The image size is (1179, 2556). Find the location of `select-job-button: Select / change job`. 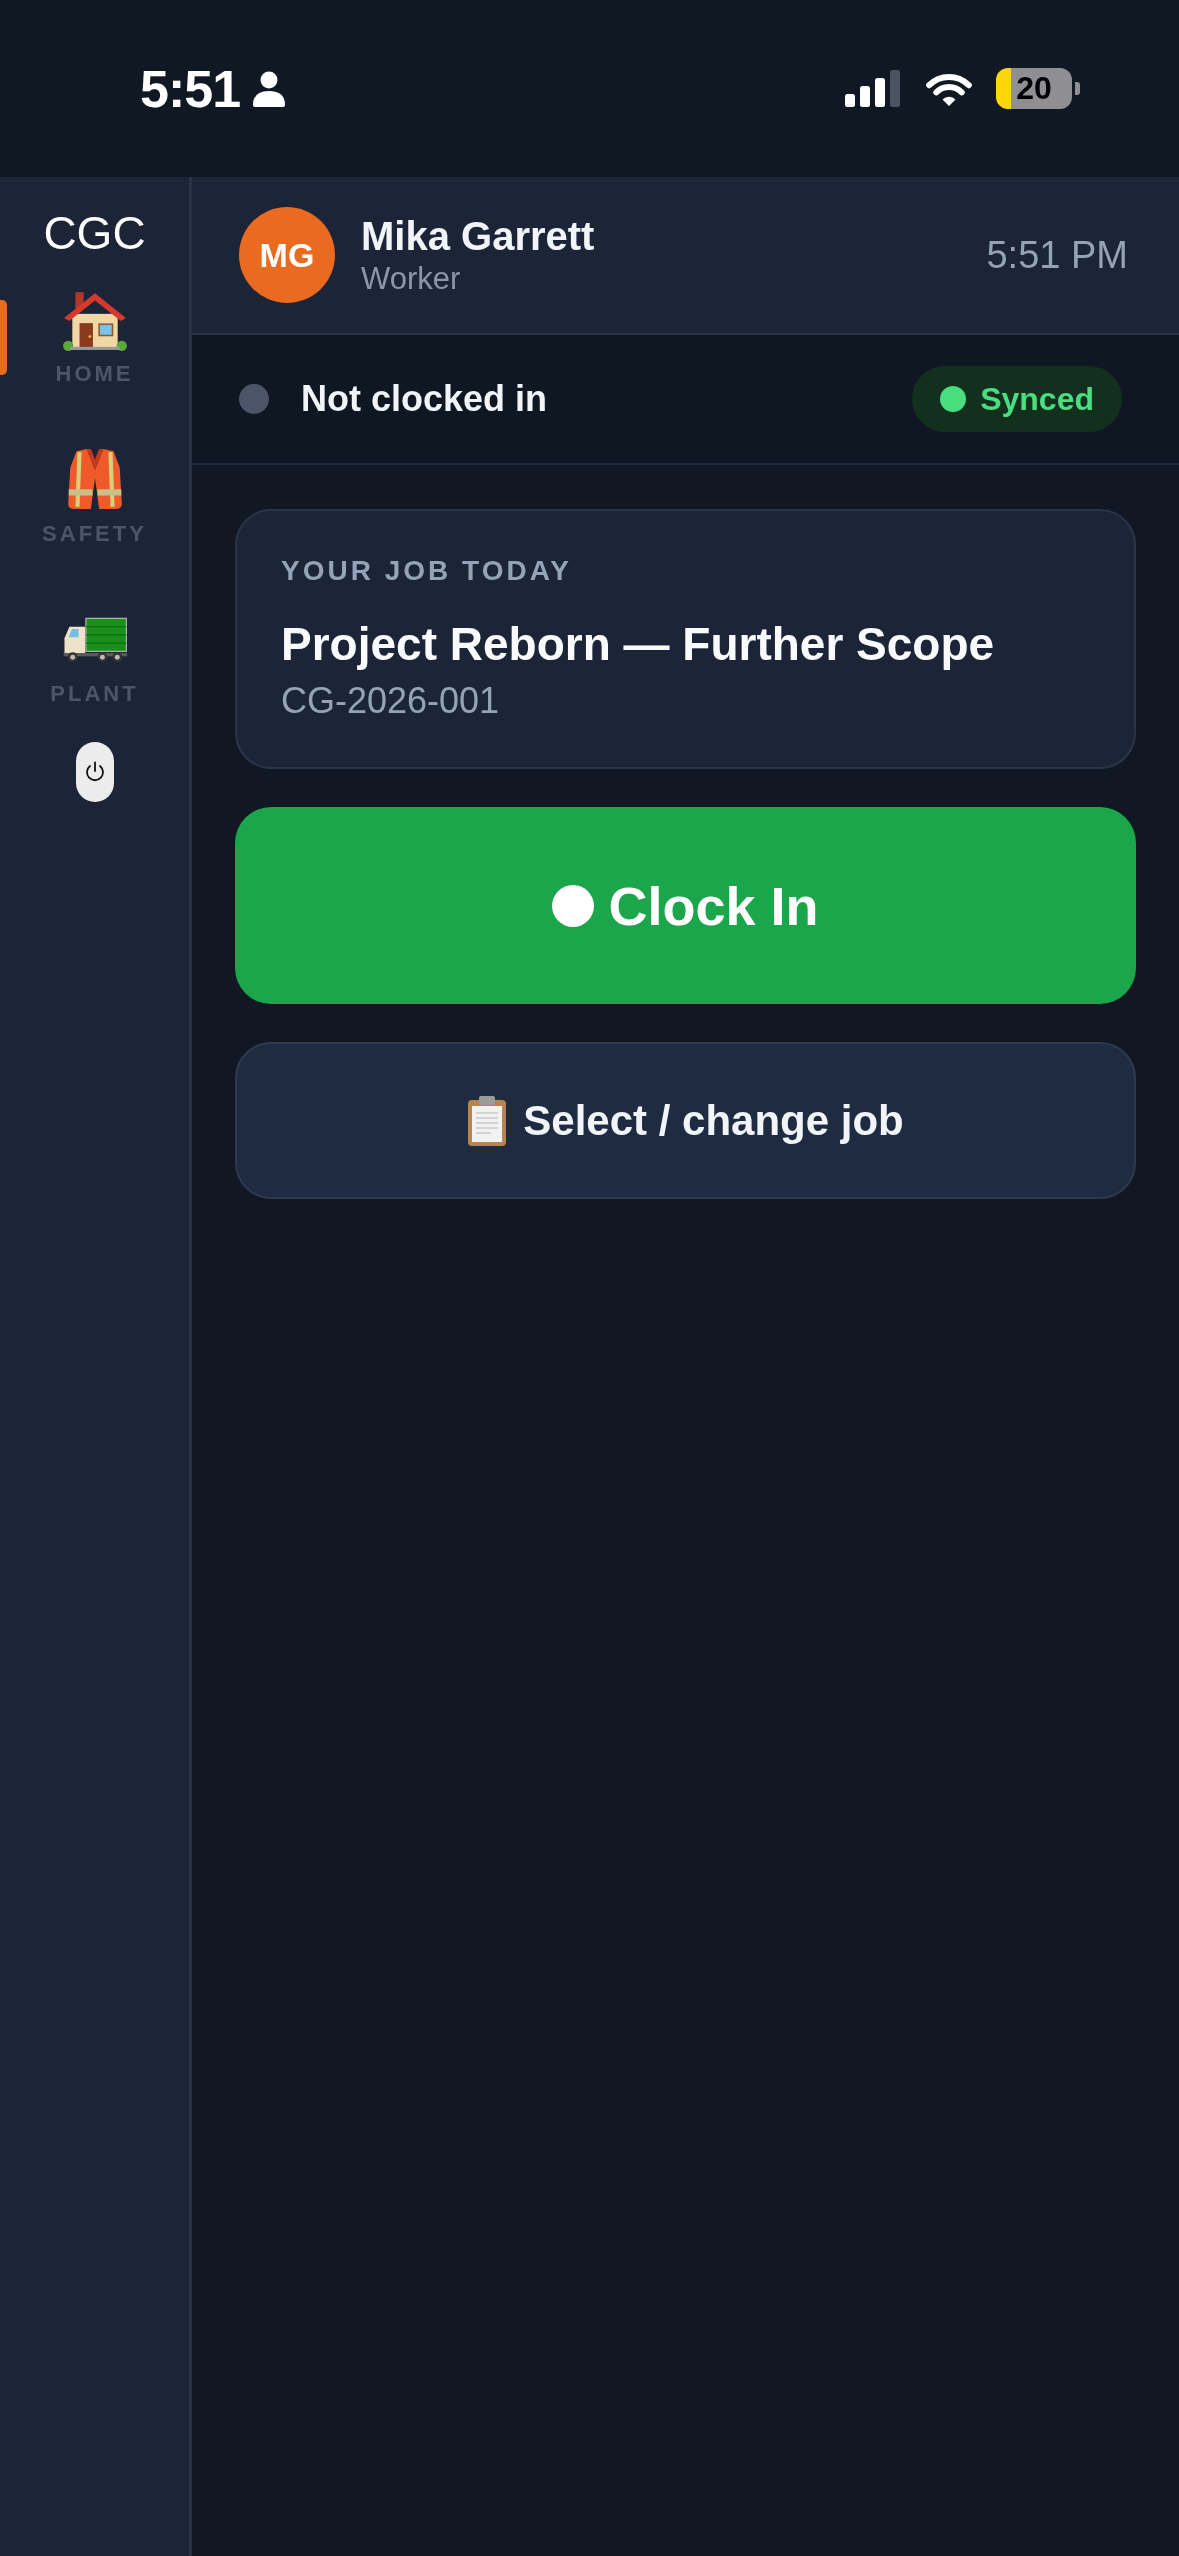

select-job-button: Select / change job is located at coordinates (685, 1120).